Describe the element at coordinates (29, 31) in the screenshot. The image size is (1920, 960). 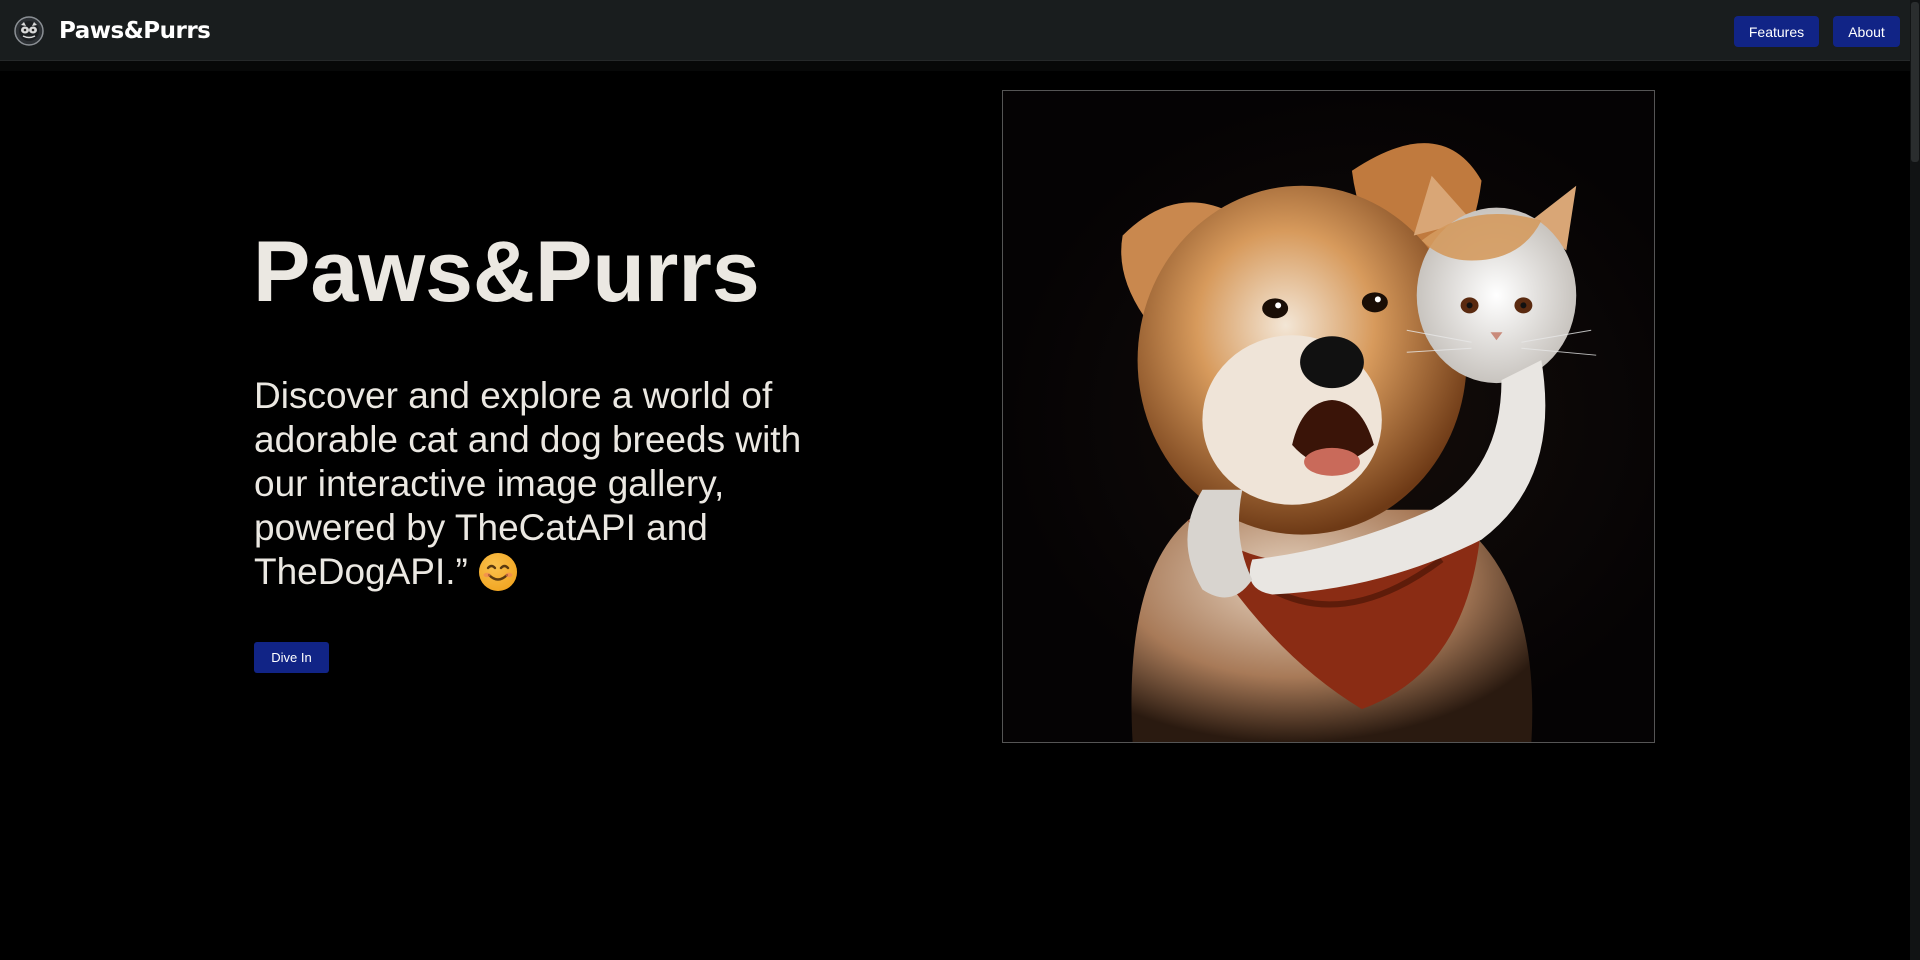
I see `paw-logo-icon` at that location.